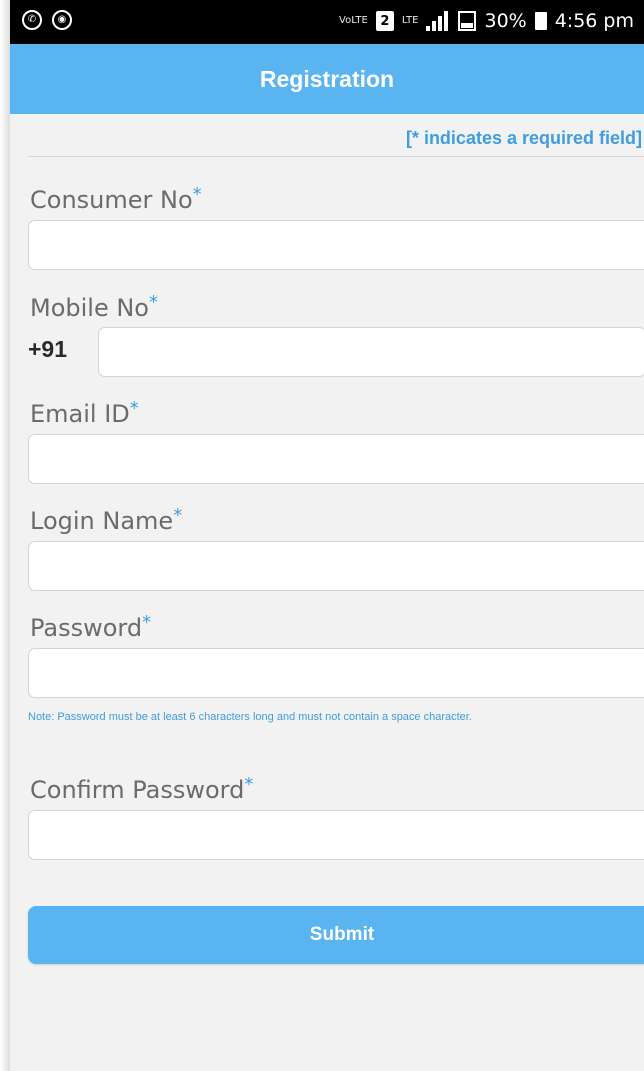 The width and height of the screenshot is (644, 1071). I want to click on storage-icon, so click(467, 21).